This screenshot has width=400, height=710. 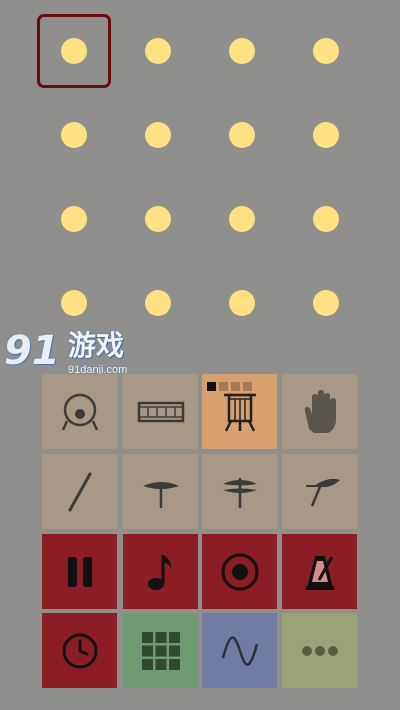 I want to click on crash-cymbal-pad, so click(x=319, y=491).